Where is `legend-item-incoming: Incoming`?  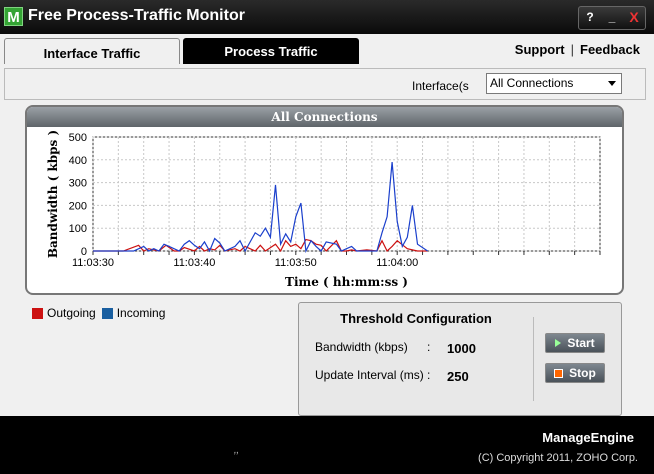 legend-item-incoming: Incoming is located at coordinates (133, 313).